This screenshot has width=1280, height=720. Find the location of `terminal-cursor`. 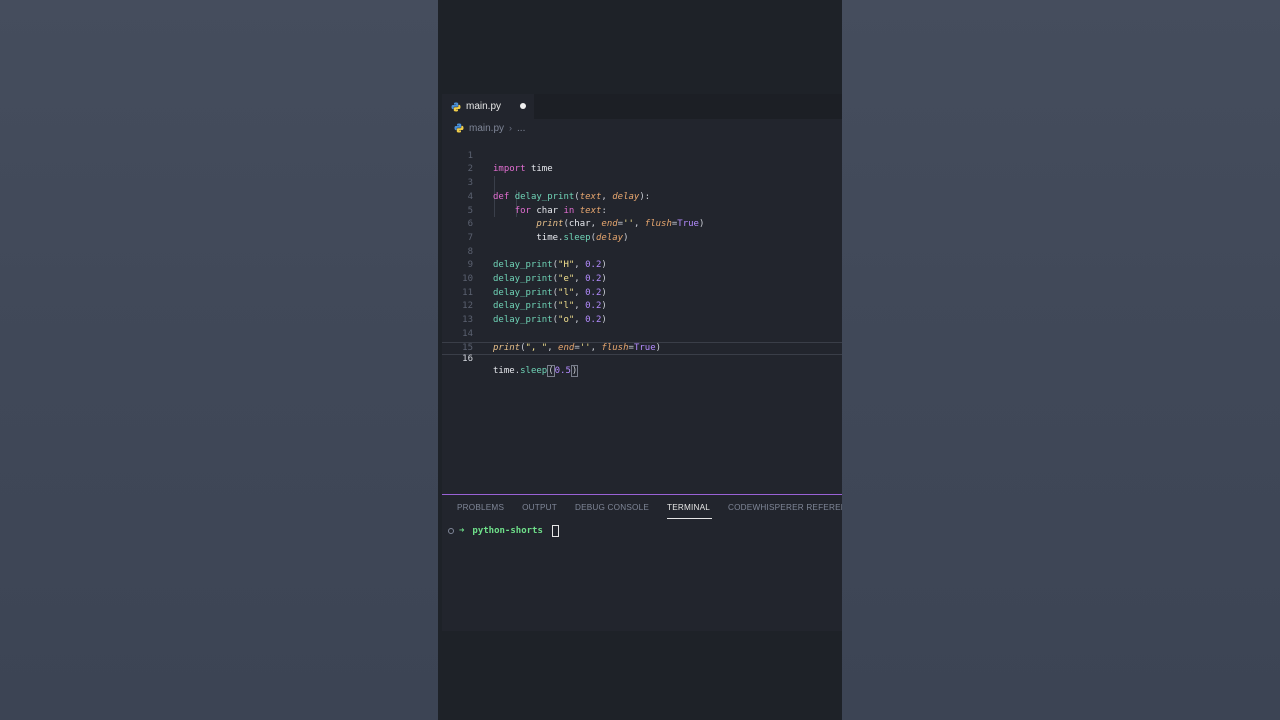

terminal-cursor is located at coordinates (555, 531).